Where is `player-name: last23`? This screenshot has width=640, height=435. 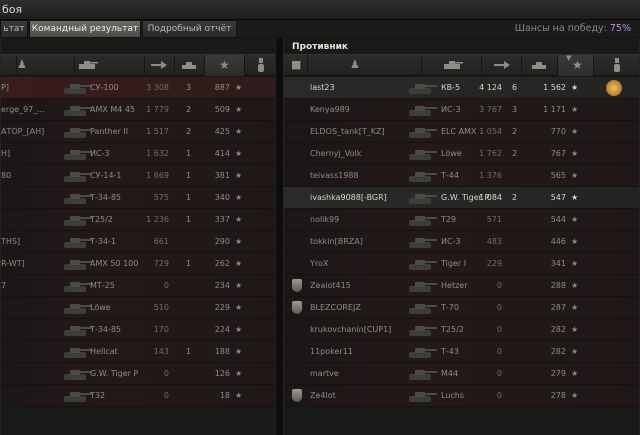 player-name: last23 is located at coordinates (322, 87).